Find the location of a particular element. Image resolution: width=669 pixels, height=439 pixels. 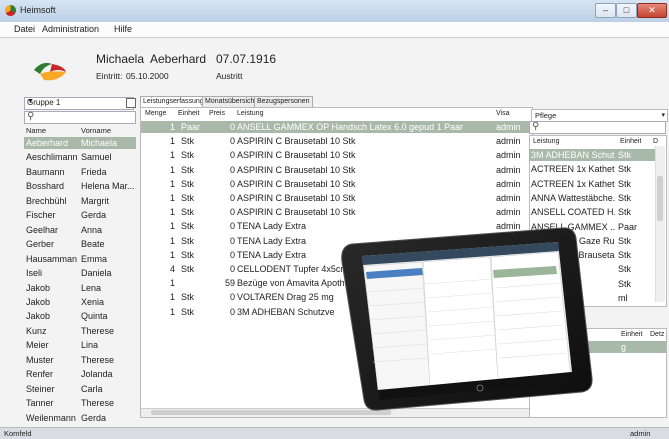

resident-first-name: Gerda is located at coordinates (94, 215).